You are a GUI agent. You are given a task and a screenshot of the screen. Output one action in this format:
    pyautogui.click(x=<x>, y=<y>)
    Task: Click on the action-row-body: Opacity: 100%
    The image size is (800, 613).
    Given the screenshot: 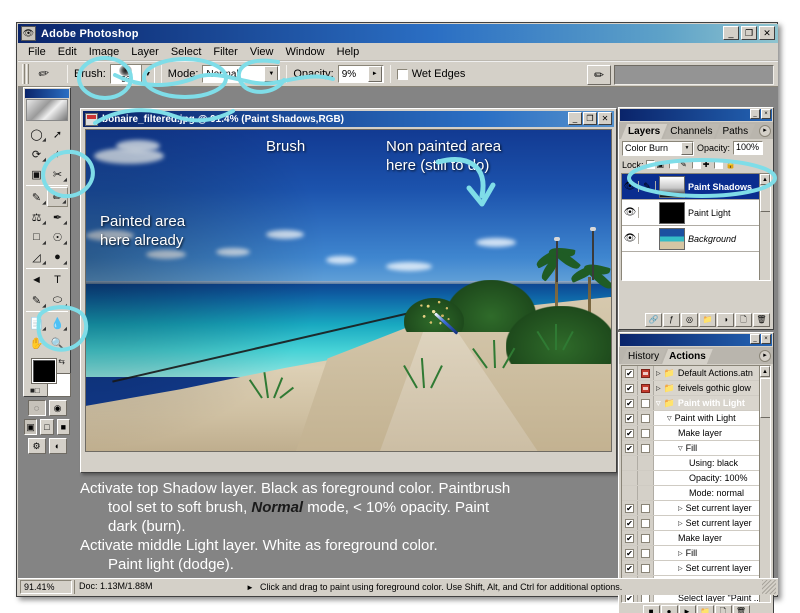 What is the action you would take?
    pyautogui.click(x=712, y=478)
    